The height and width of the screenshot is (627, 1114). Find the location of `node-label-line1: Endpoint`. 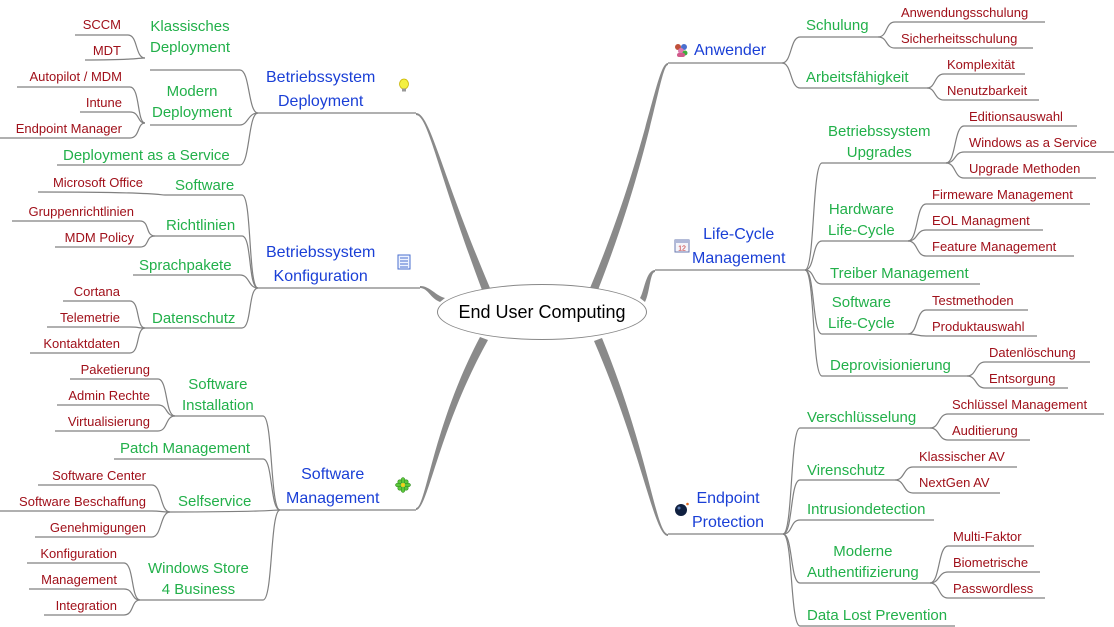

node-label-line1: Endpoint is located at coordinates (728, 498).